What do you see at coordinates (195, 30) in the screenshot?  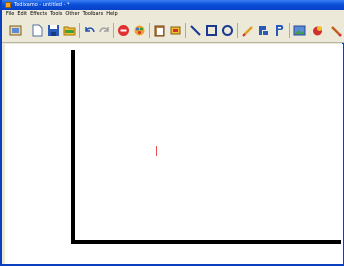 I see `line-tool-icon` at bounding box center [195, 30].